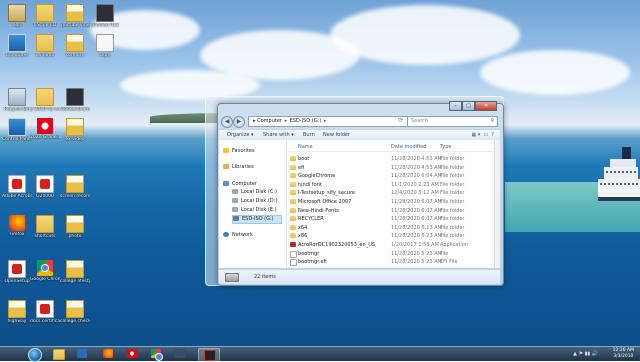 The width and height of the screenshot is (640, 362). What do you see at coordinates (257, 219) in the screenshot?
I see `nav-drive-g: ESD-ISO (G:)` at bounding box center [257, 219].